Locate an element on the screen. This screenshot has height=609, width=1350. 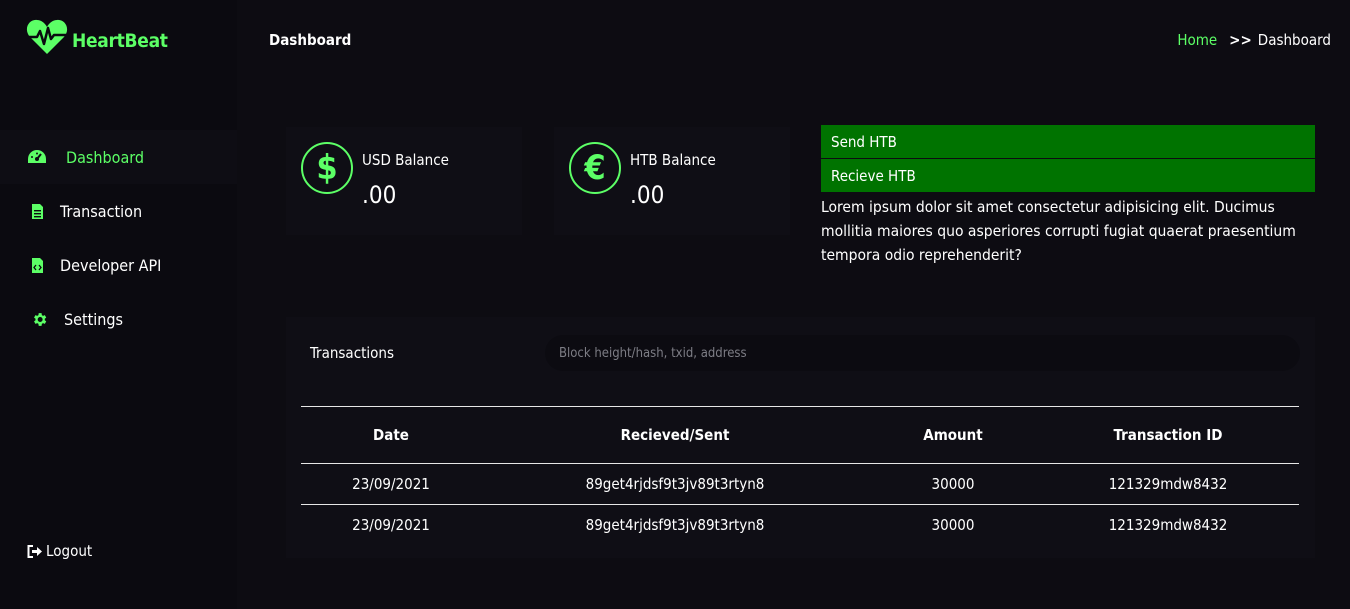
euro-icon: € is located at coordinates (595, 168).